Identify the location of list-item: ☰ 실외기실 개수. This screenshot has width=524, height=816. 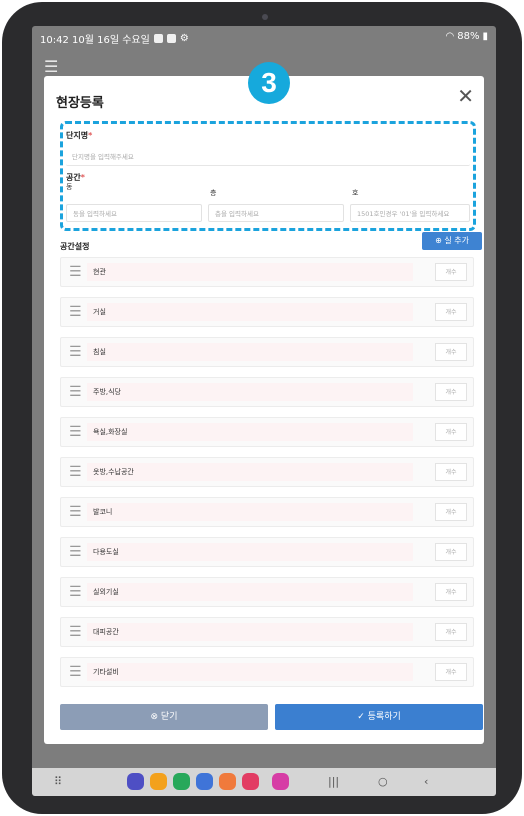
(267, 592).